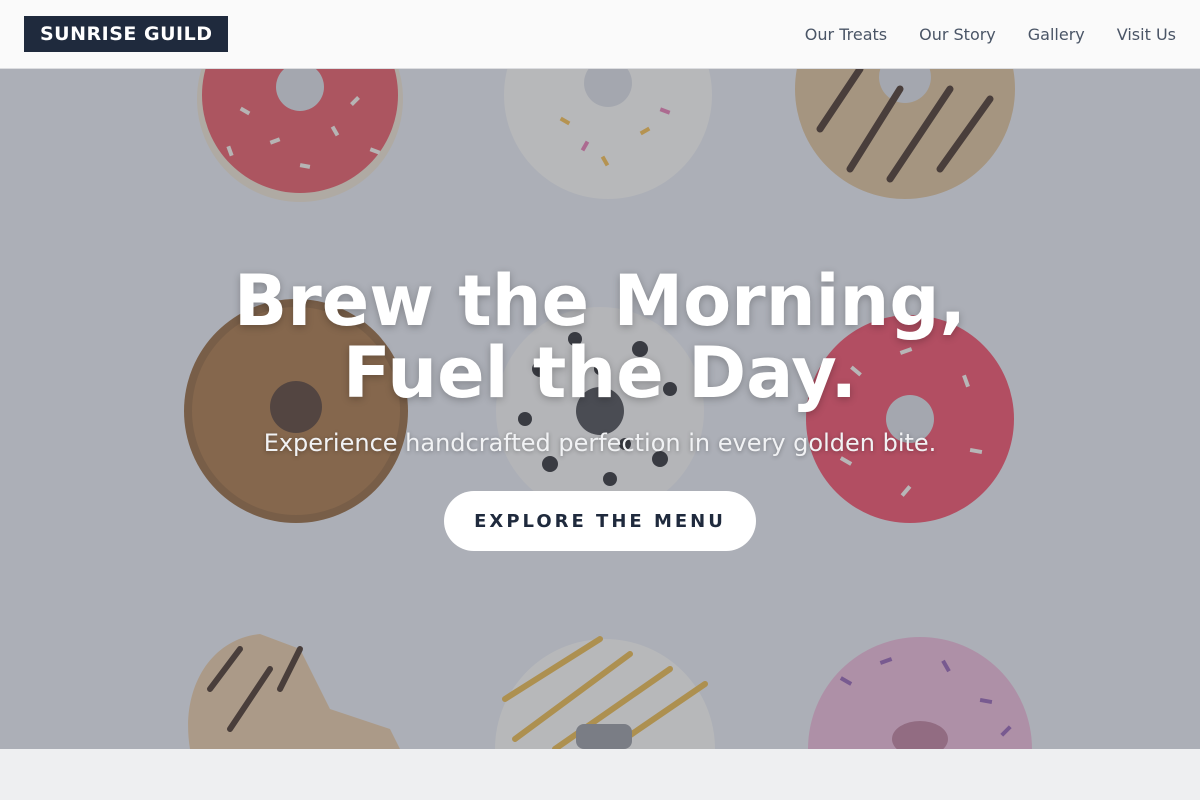  I want to click on main-nav: Our Treats Our Story Gallery Visit Us, so click(990, 34).